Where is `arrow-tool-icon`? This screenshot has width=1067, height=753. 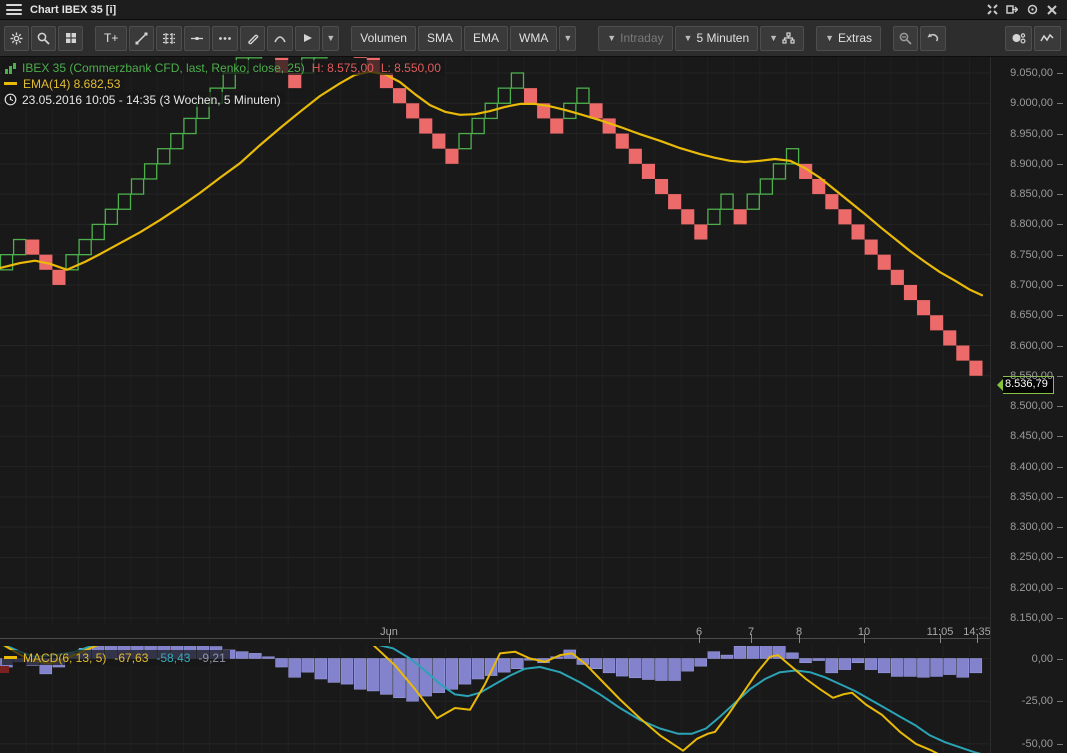 arrow-tool-icon is located at coordinates (308, 38).